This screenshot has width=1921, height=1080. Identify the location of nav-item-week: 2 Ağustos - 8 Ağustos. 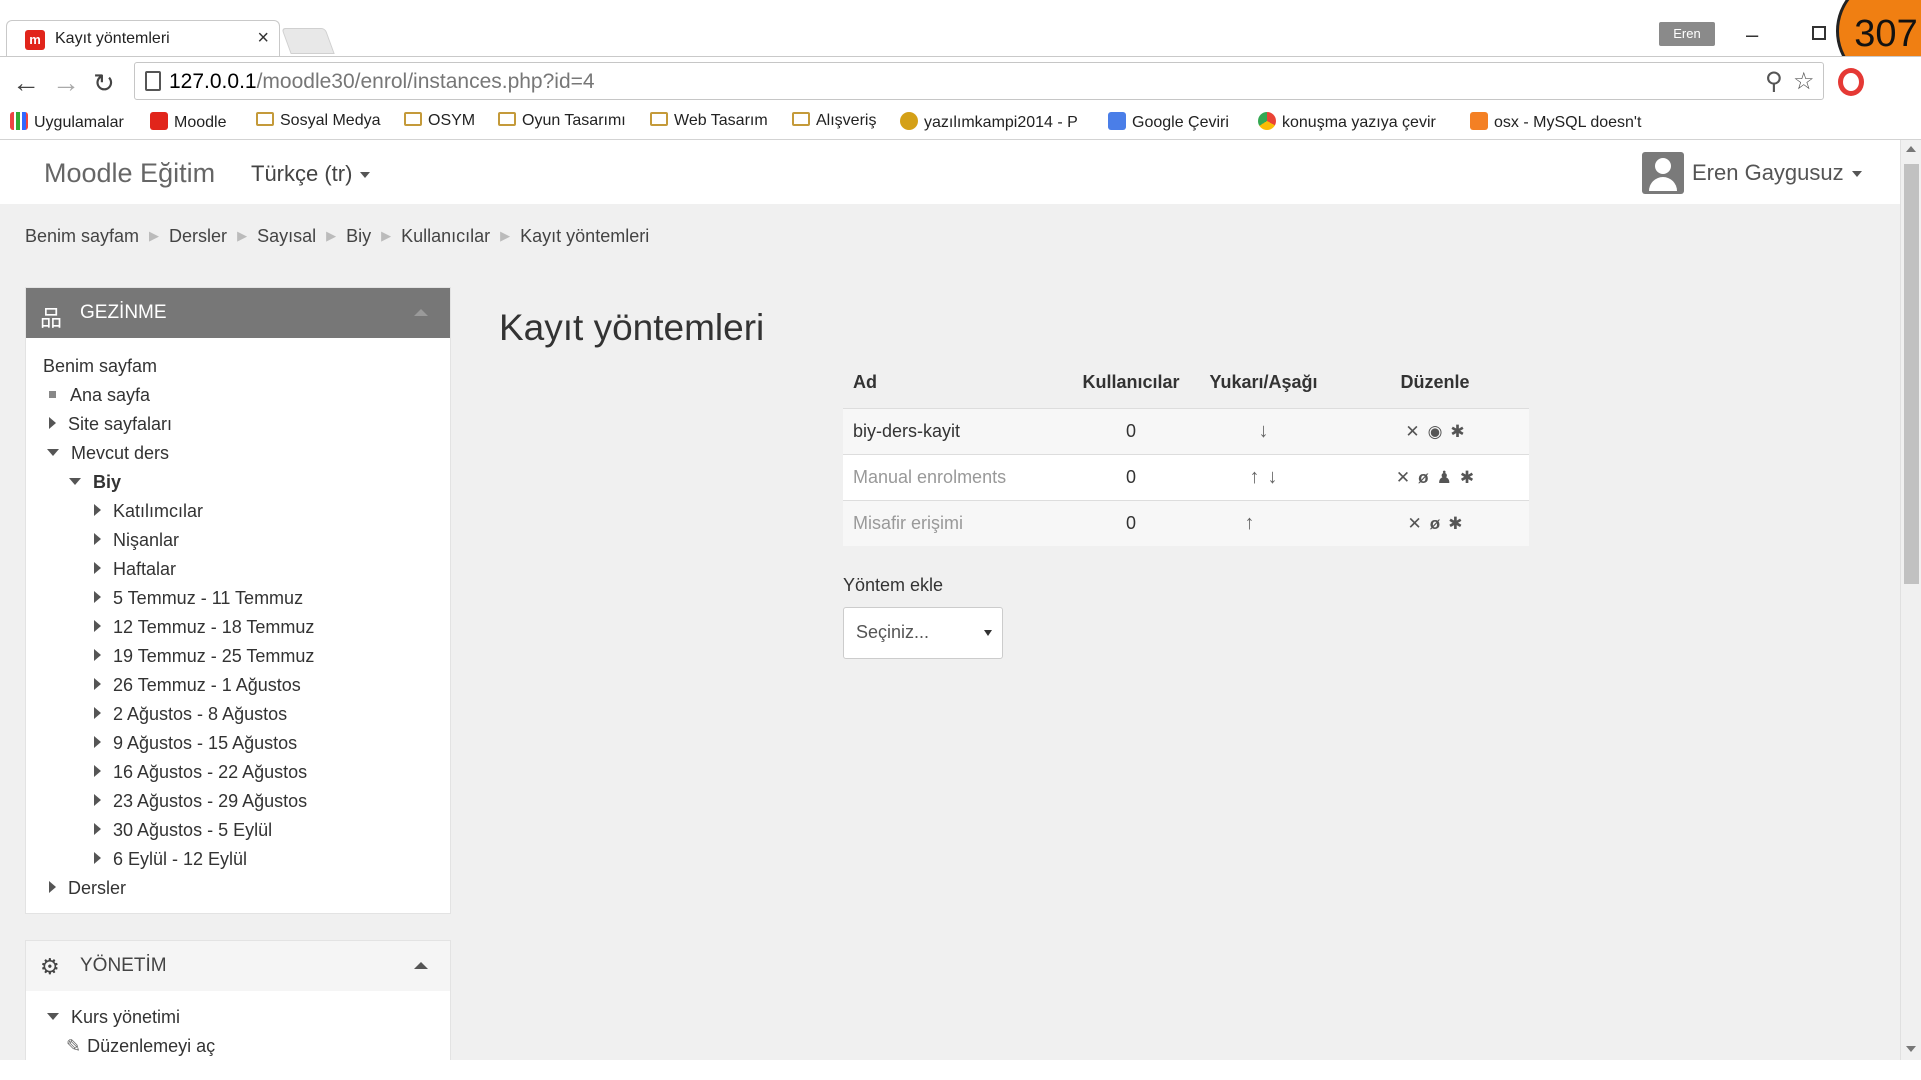
(190, 714).